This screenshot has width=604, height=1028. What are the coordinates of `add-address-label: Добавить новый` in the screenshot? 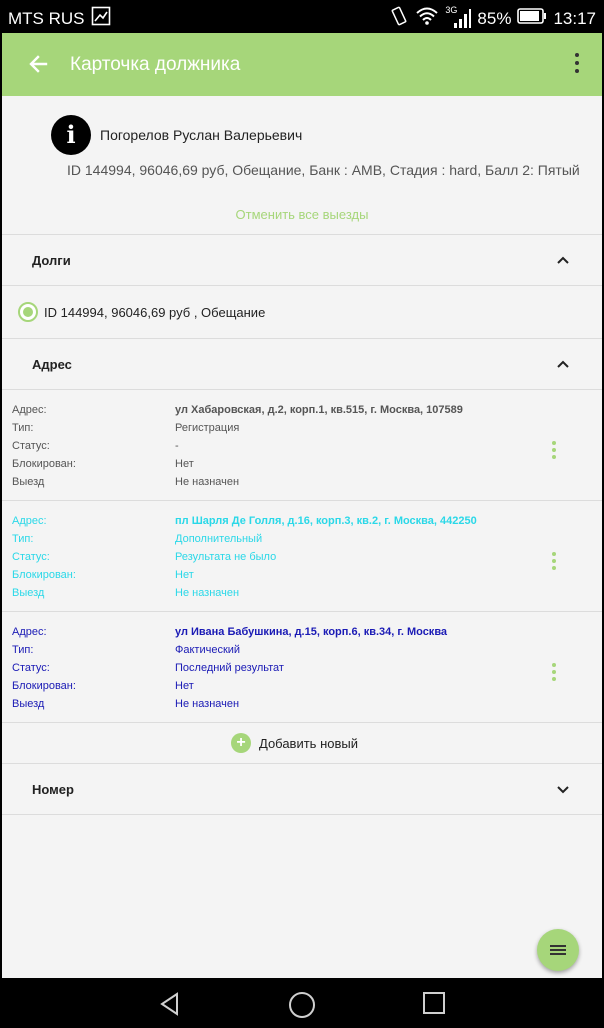 It's located at (308, 743).